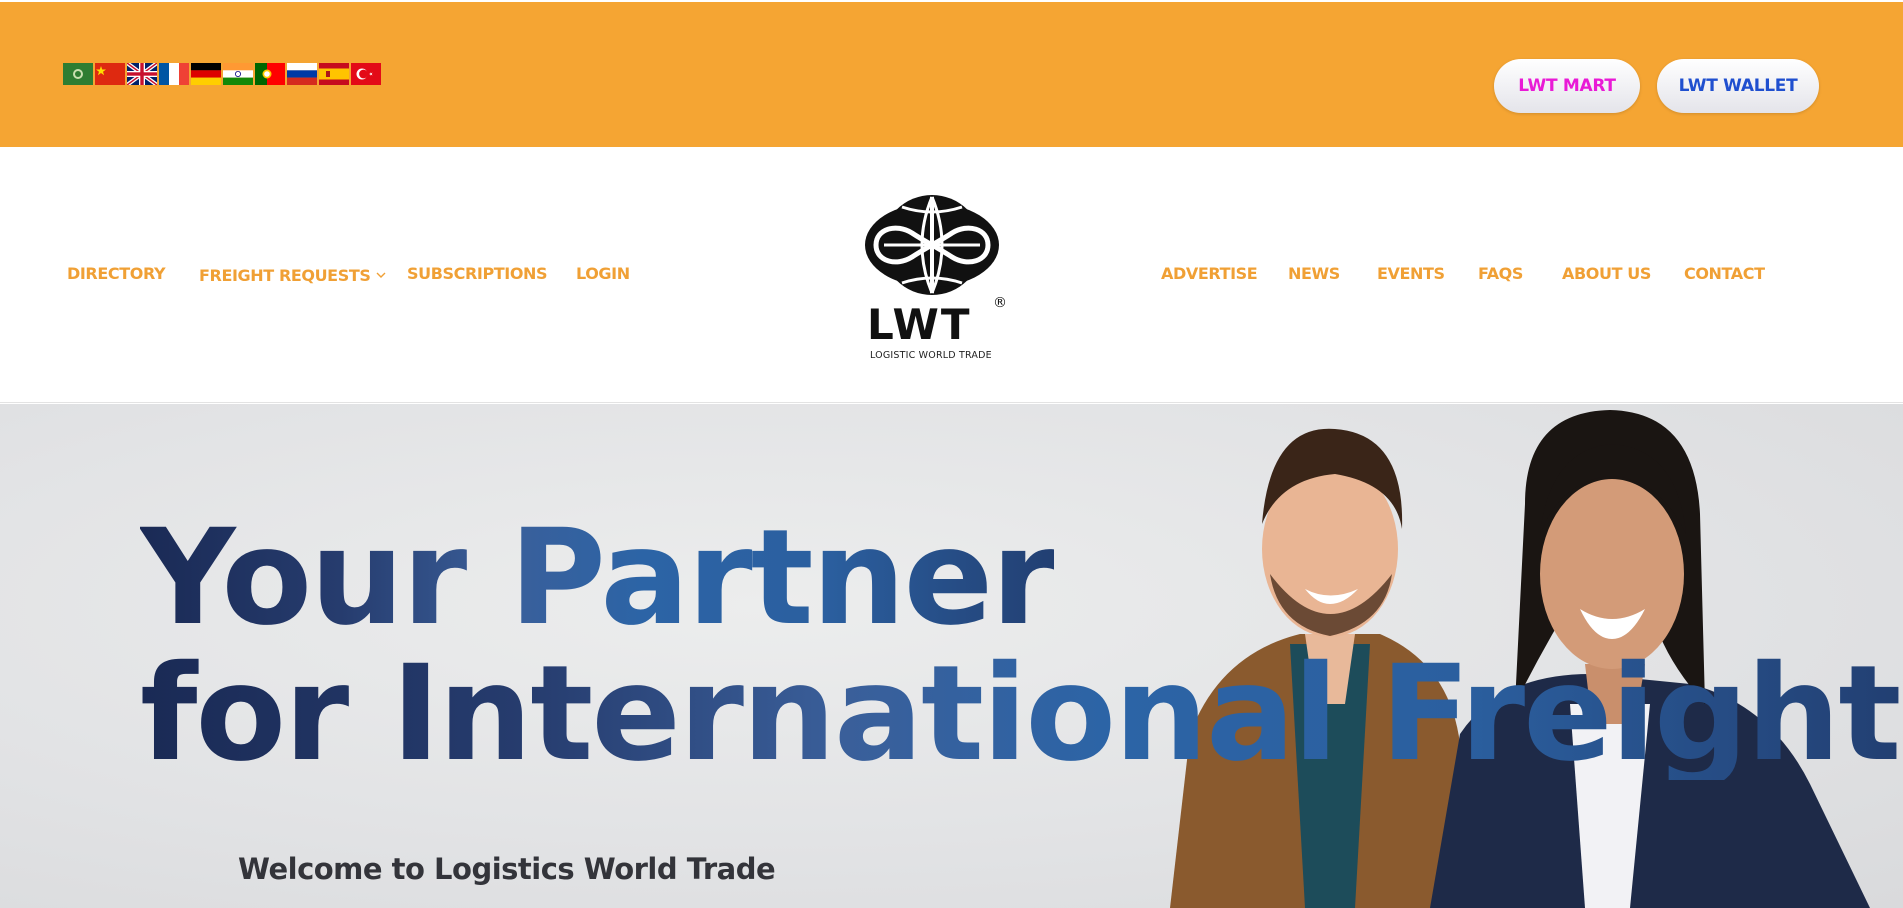 The width and height of the screenshot is (1903, 908). What do you see at coordinates (1500, 273) in the screenshot?
I see `nav-faqs: FAQS` at bounding box center [1500, 273].